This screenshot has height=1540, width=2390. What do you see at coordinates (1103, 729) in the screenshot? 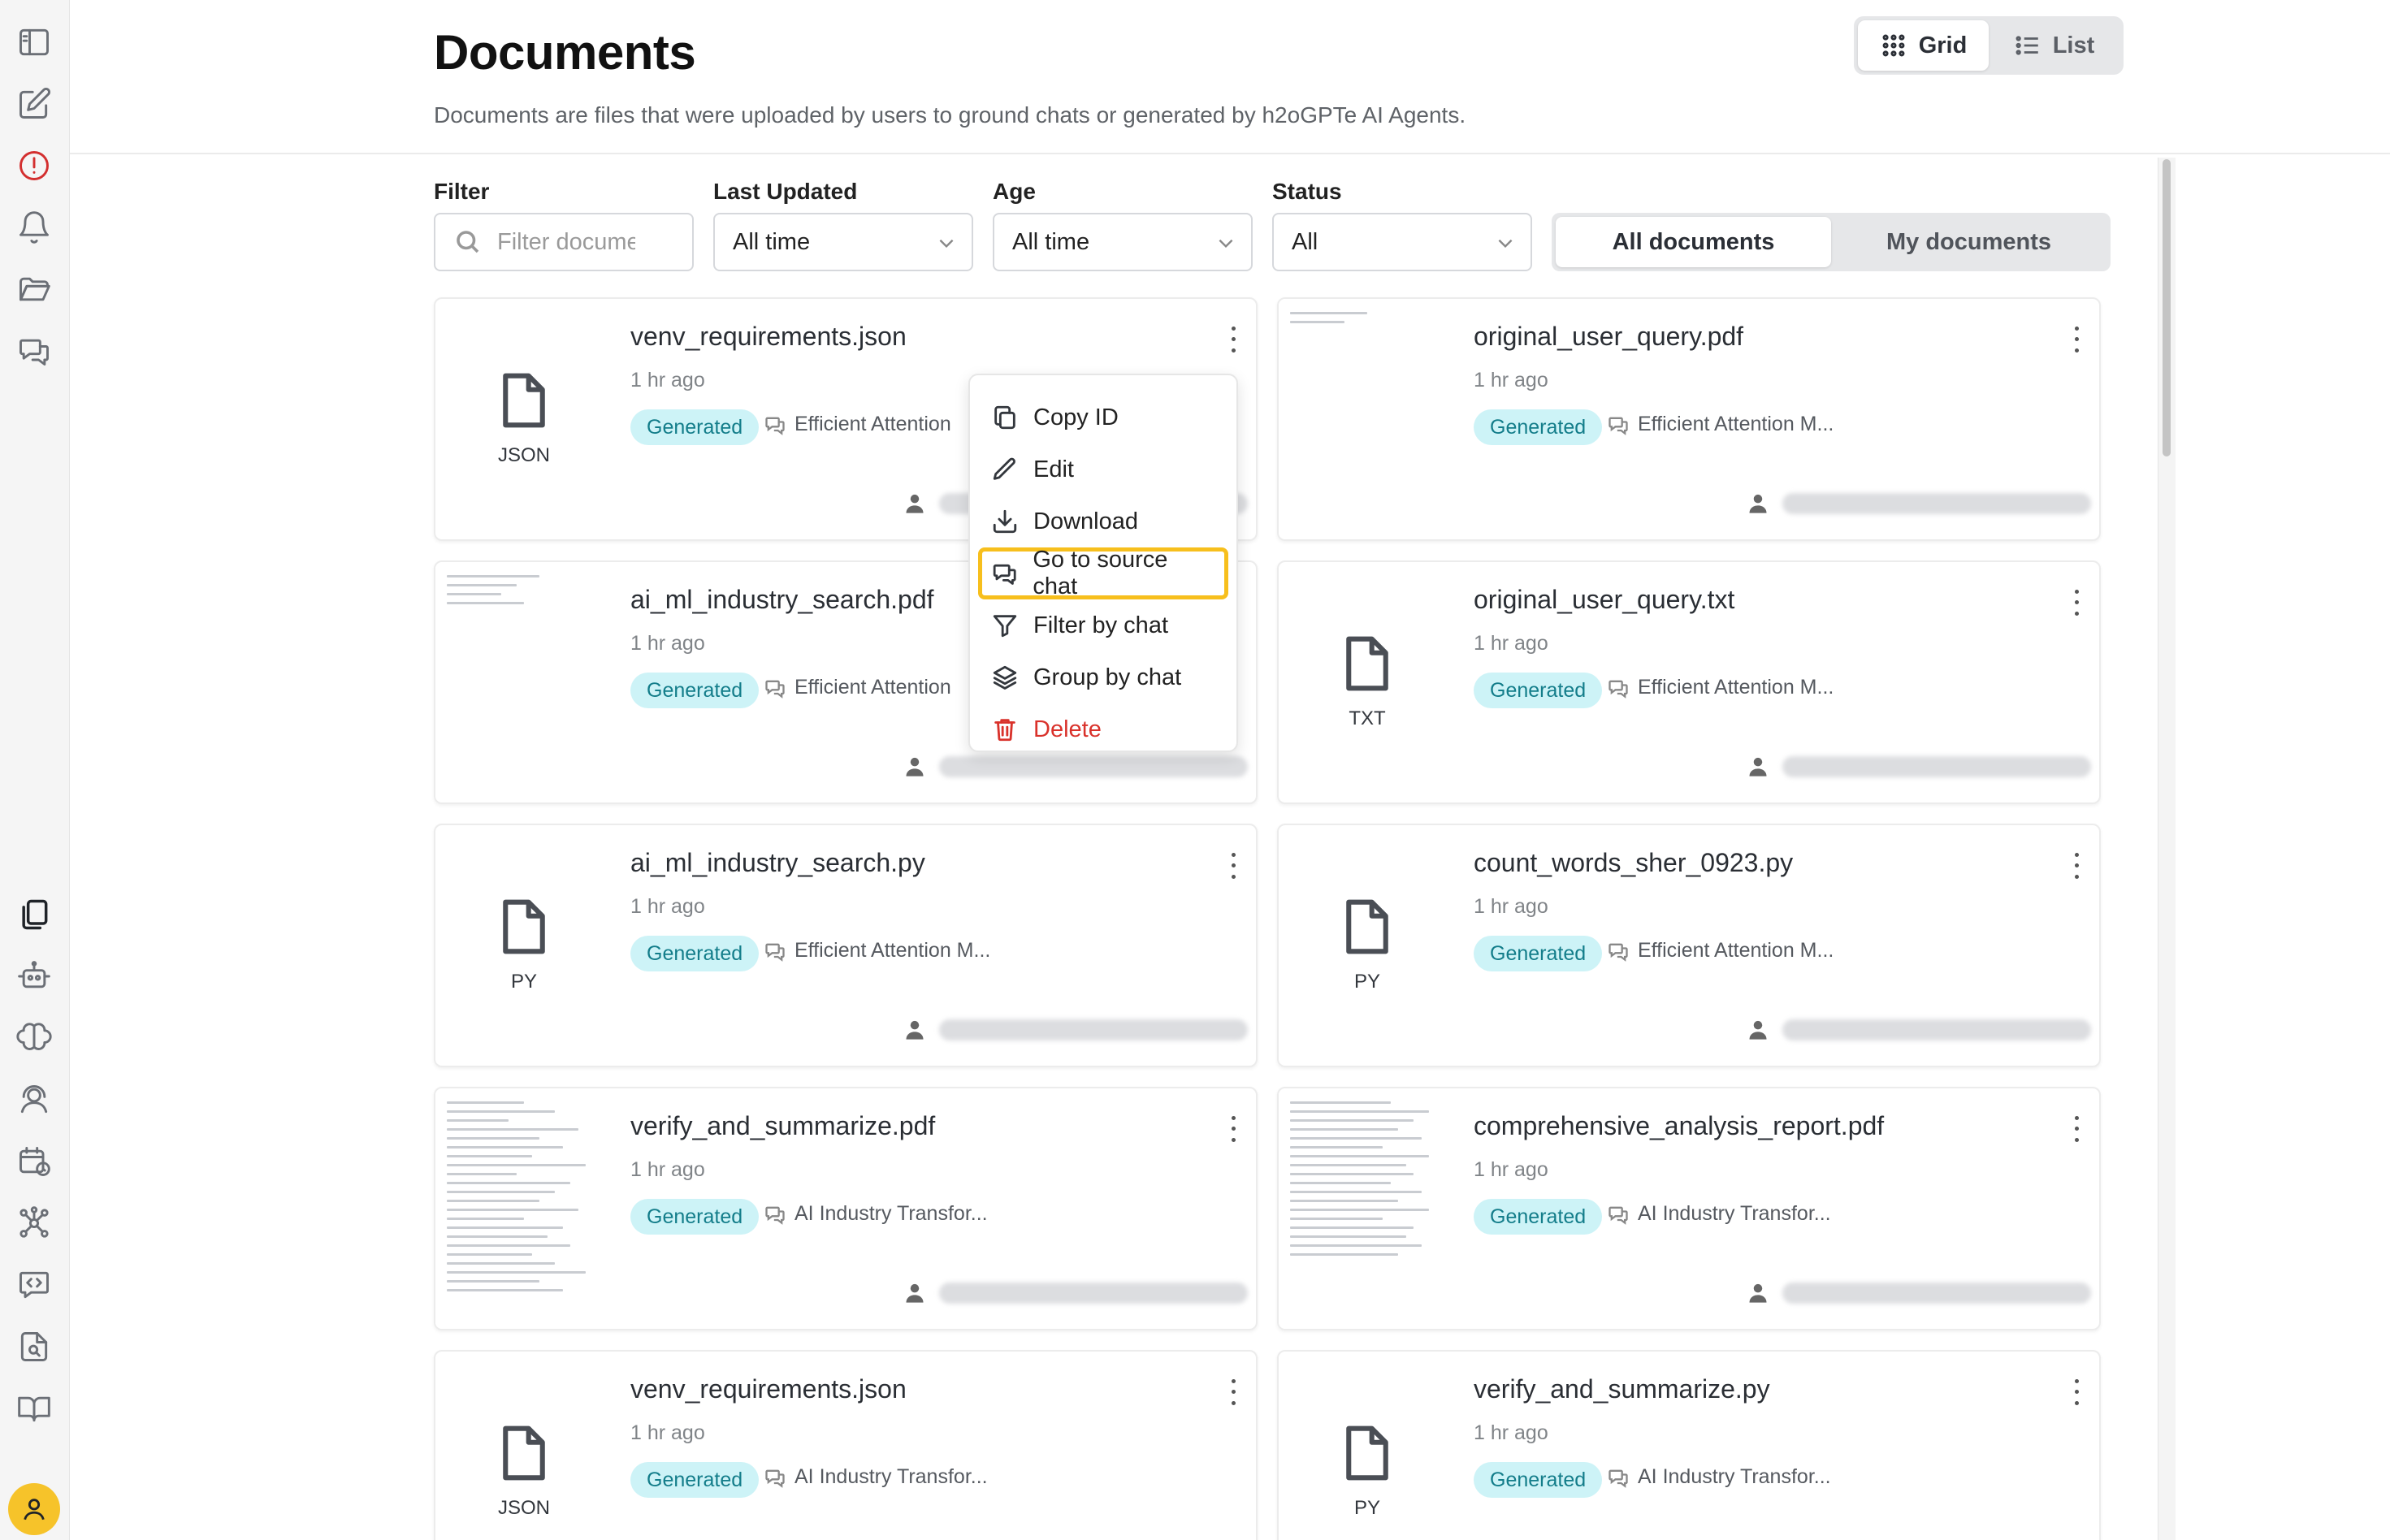
I see `delete-menu-item: Delete` at bounding box center [1103, 729].